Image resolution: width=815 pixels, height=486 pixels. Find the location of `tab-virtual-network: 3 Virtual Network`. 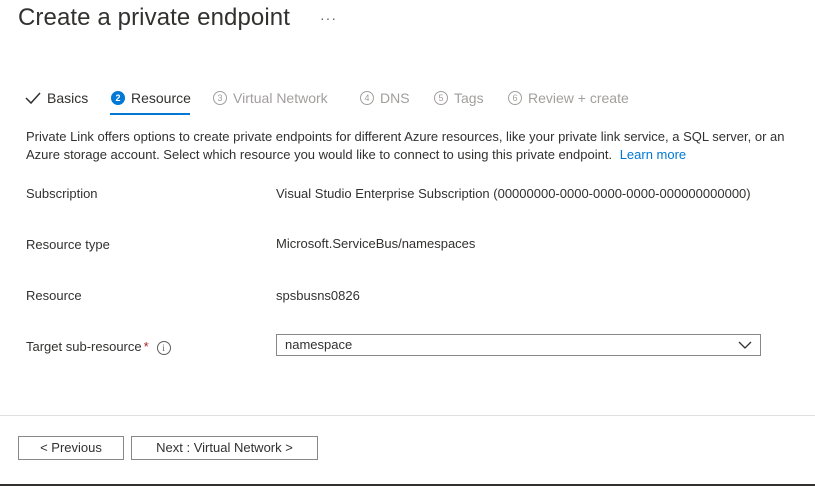

tab-virtual-network: 3 Virtual Network is located at coordinates (270, 98).